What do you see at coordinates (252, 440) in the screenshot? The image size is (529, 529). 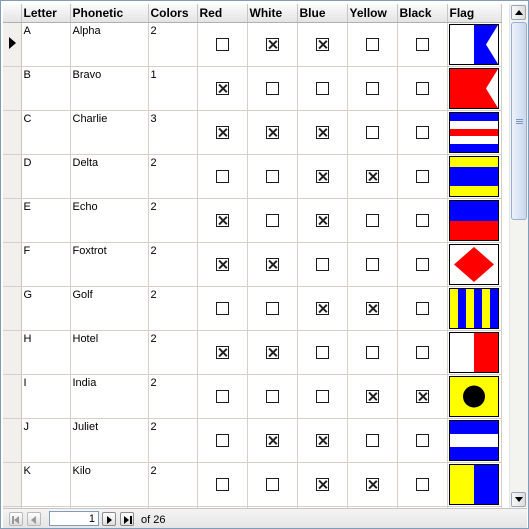 I see `table-row: J Juliet 2` at bounding box center [252, 440].